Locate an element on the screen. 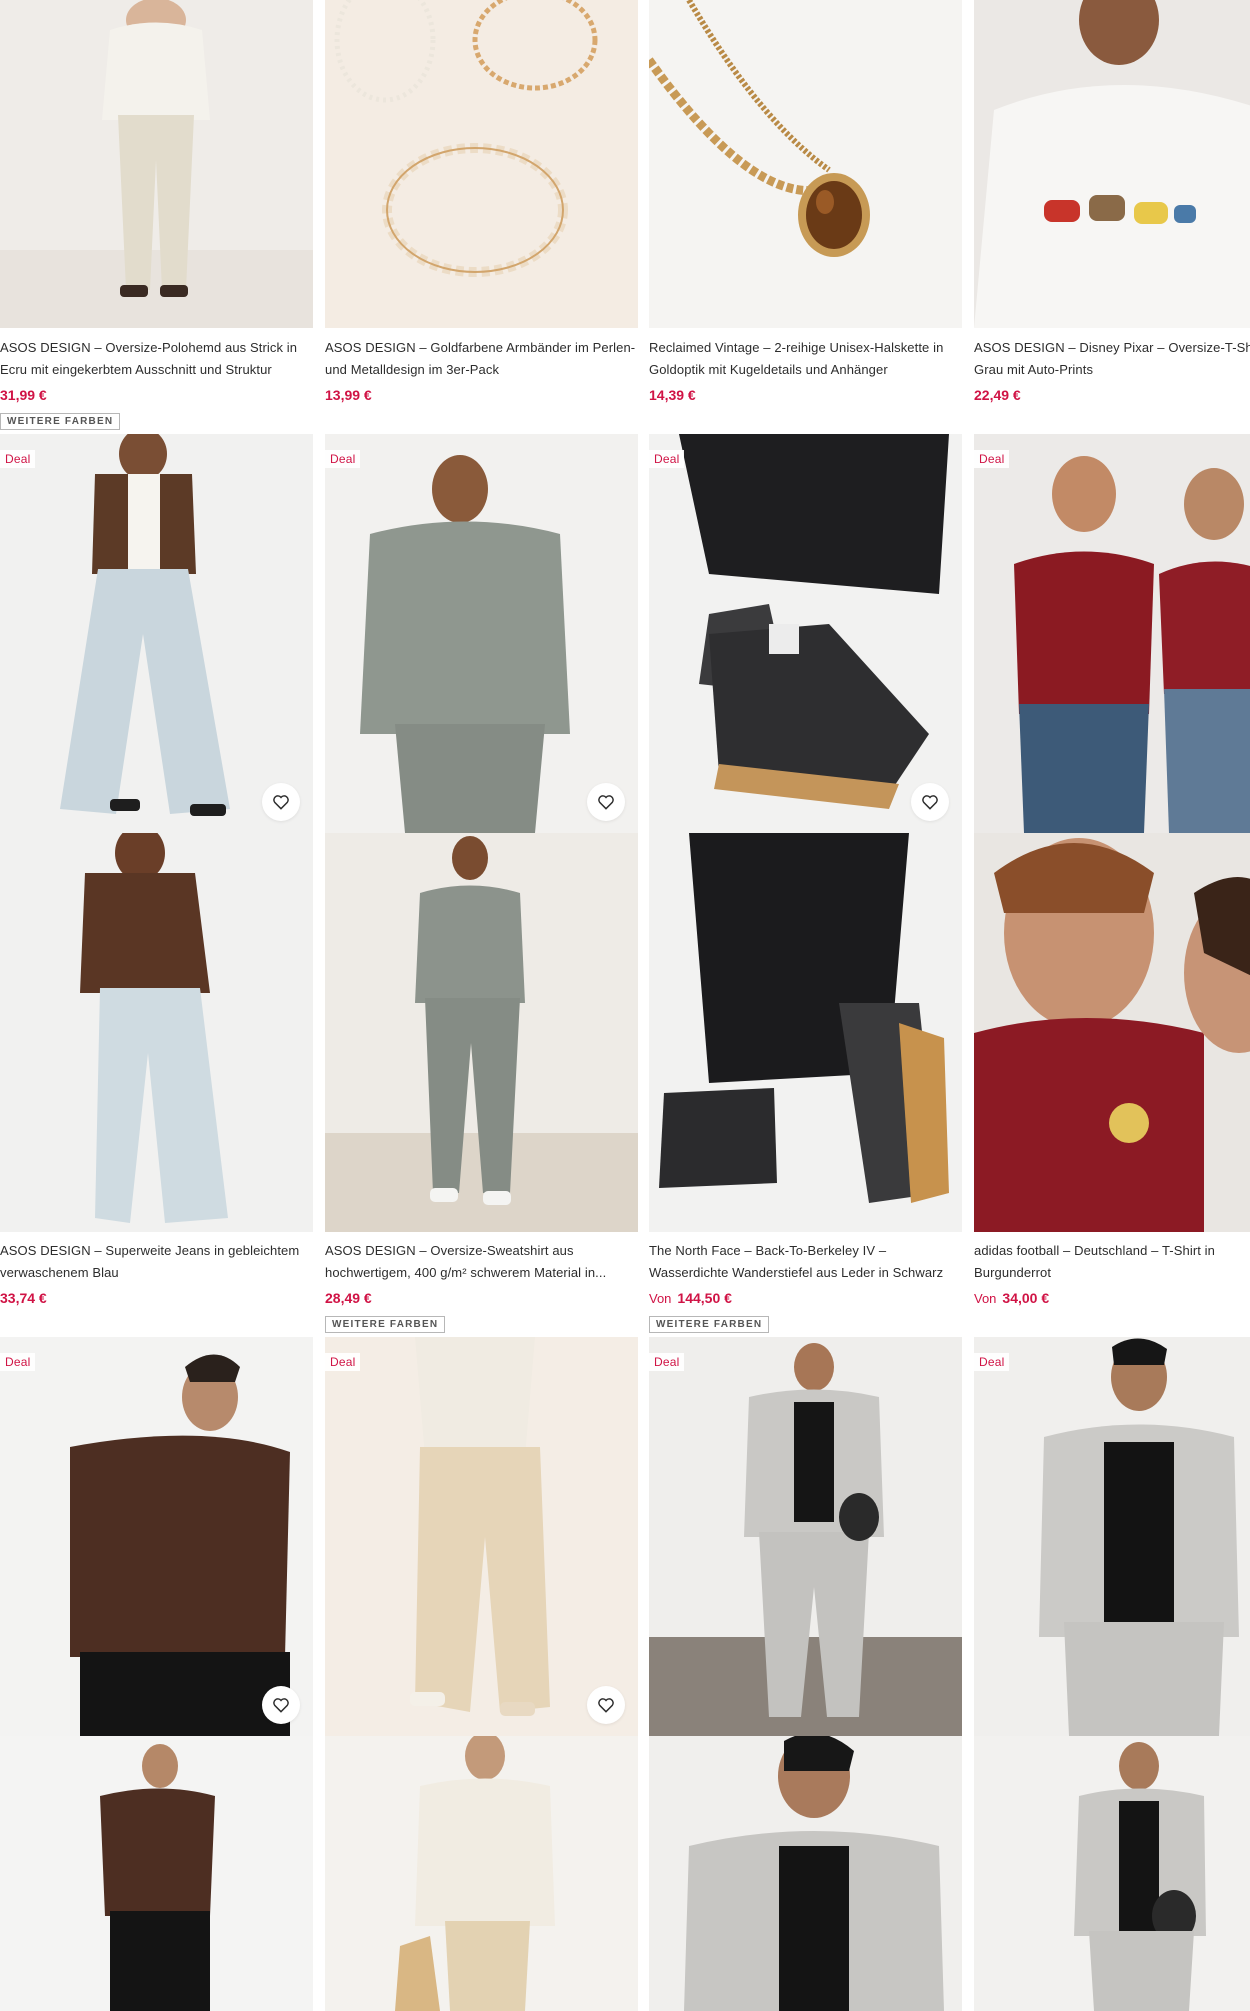  product-price: Von 144,50 € is located at coordinates (690, 1298).